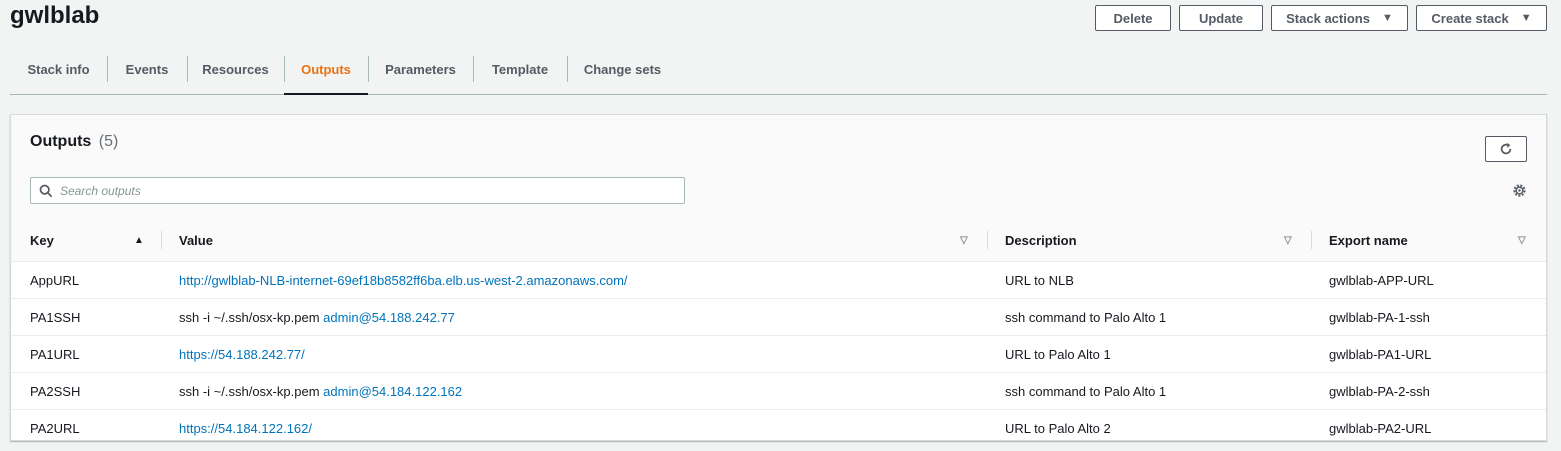 The width and height of the screenshot is (1561, 451). What do you see at coordinates (574, 240) in the screenshot?
I see `column-header-value: Value ▽` at bounding box center [574, 240].